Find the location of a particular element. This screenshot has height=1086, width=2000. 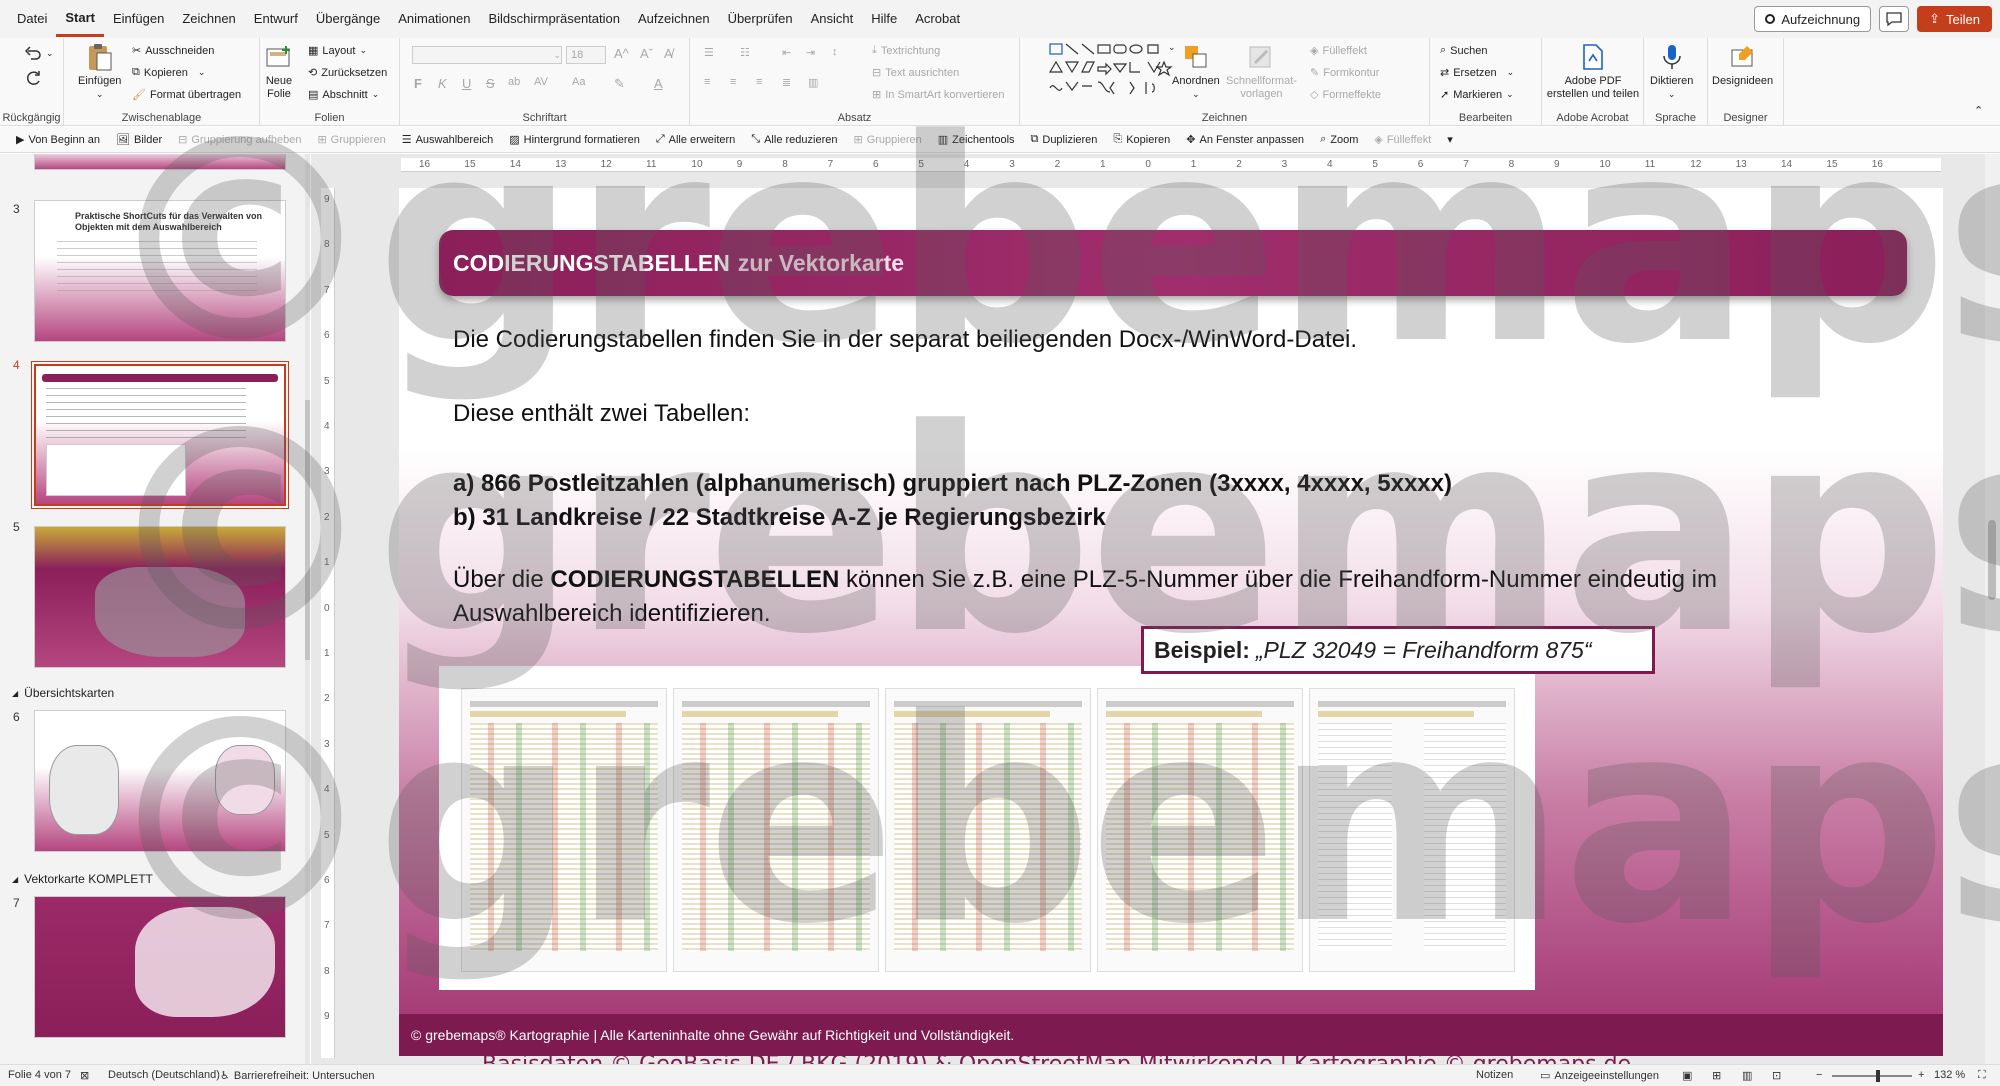

zoom-out-button: − is located at coordinates (1819, 1075).